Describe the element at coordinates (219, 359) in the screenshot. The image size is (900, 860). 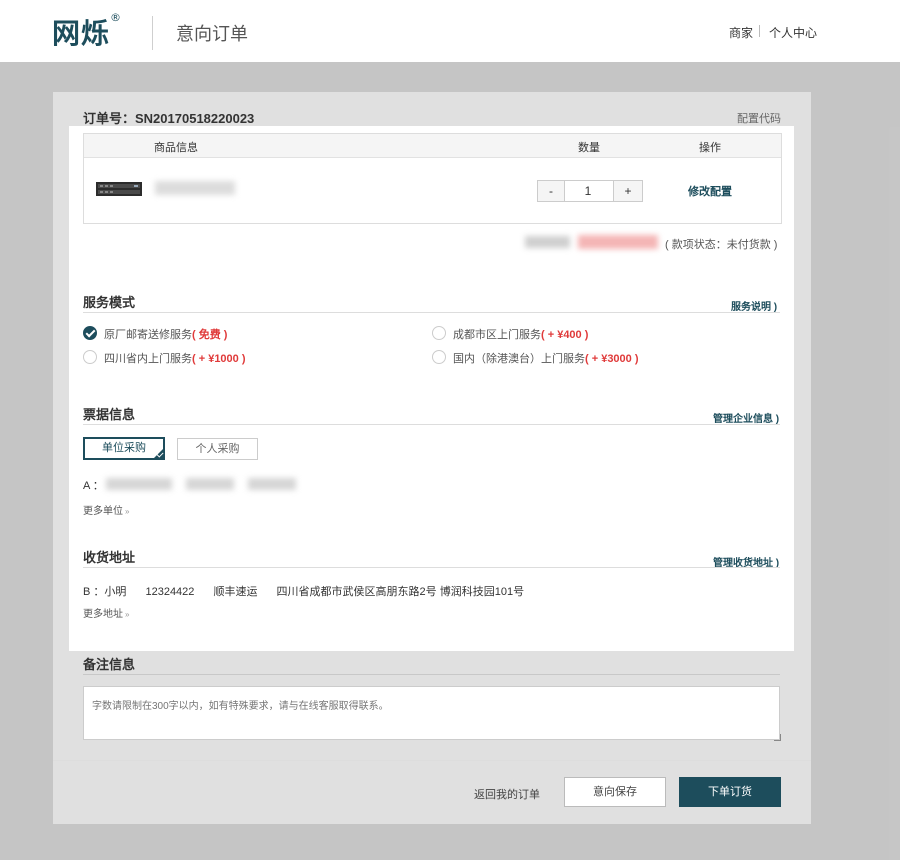
I see `option-price: ( + ¥1000 )` at that location.